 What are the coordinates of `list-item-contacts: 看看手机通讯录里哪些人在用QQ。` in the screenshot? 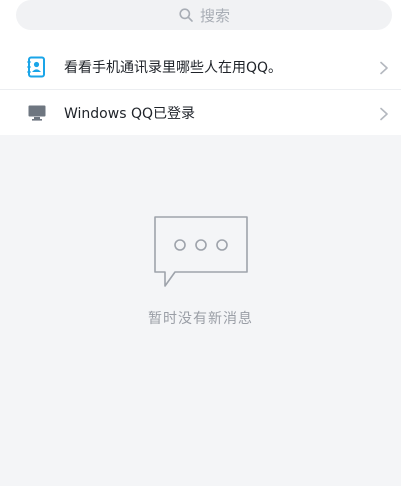 It's located at (200, 66).